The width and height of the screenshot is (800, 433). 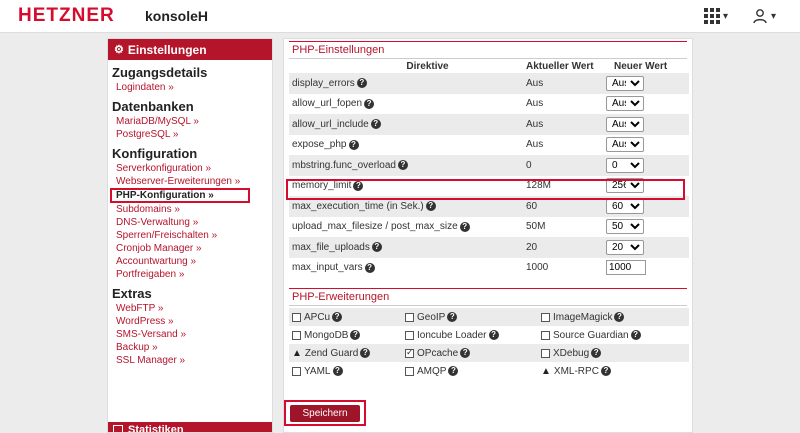 What do you see at coordinates (625, 186) in the screenshot?
I see `new-value-select: 256` at bounding box center [625, 186].